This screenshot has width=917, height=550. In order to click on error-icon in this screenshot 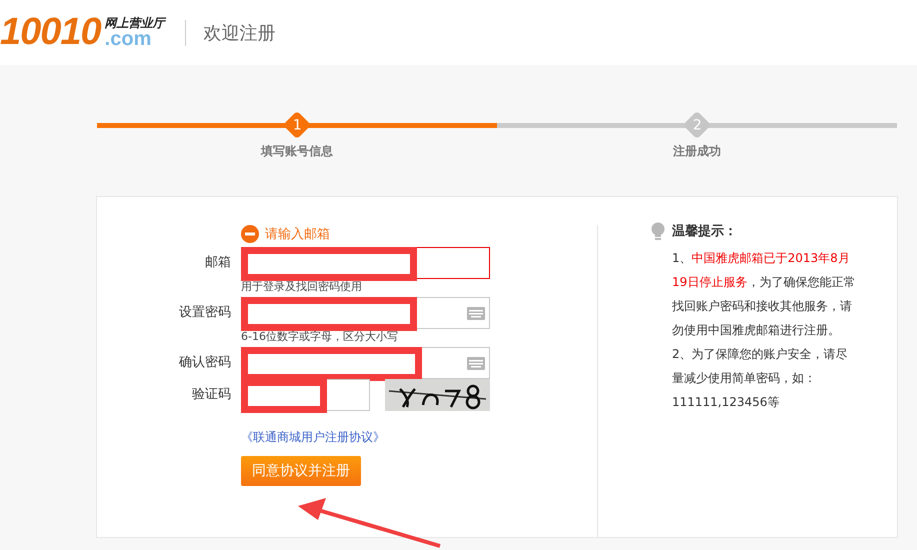, I will do `click(250, 234)`.